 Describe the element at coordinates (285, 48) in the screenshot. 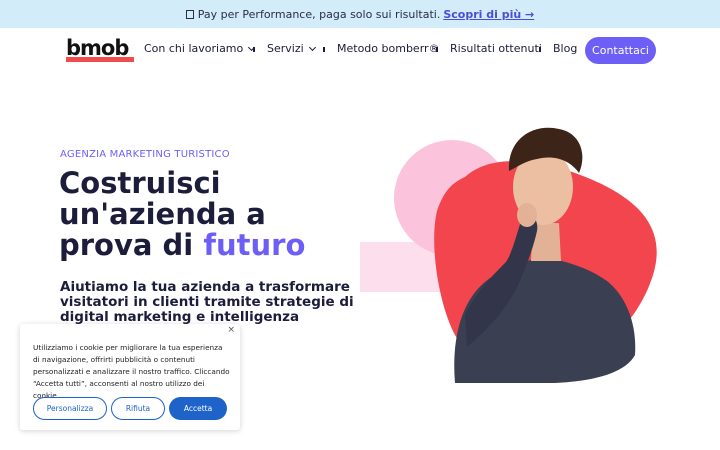

I see `nav-item-label: Servizi` at that location.